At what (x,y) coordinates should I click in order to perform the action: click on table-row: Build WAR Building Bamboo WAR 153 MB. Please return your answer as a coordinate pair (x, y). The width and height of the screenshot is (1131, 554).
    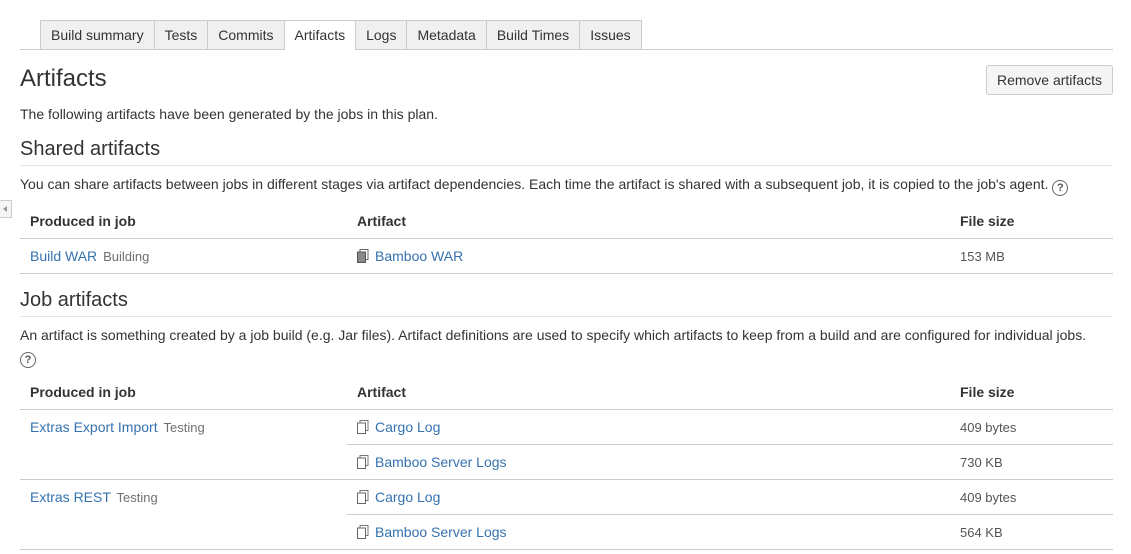
    Looking at the image, I should click on (566, 256).